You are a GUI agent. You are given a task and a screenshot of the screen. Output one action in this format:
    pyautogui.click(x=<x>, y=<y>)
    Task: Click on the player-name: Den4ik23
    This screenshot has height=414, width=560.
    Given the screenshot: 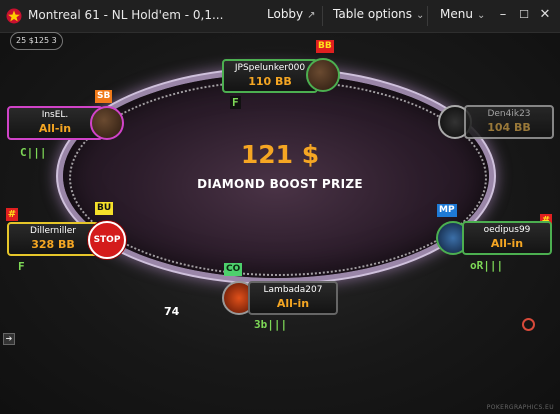 What is the action you would take?
    pyautogui.click(x=509, y=114)
    